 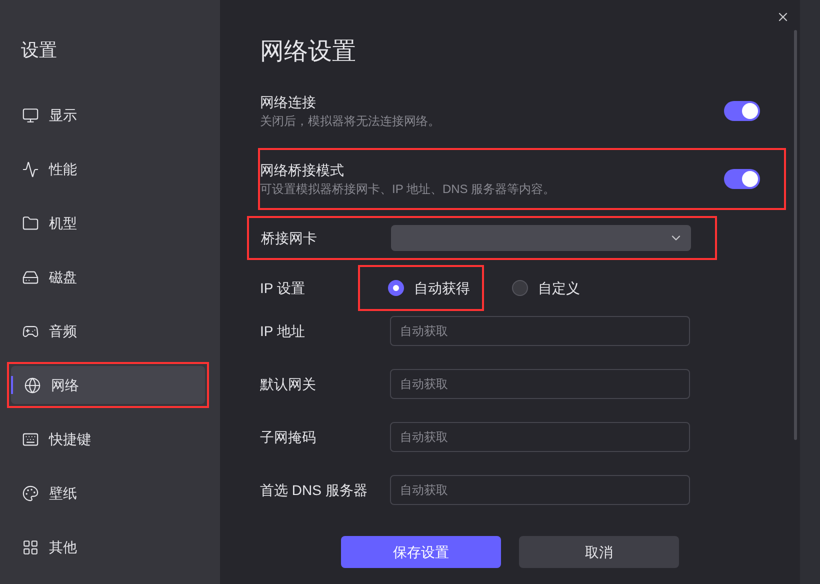 I want to click on setting-description: 关闭后，模拟器将无法连接网络。, so click(x=350, y=121).